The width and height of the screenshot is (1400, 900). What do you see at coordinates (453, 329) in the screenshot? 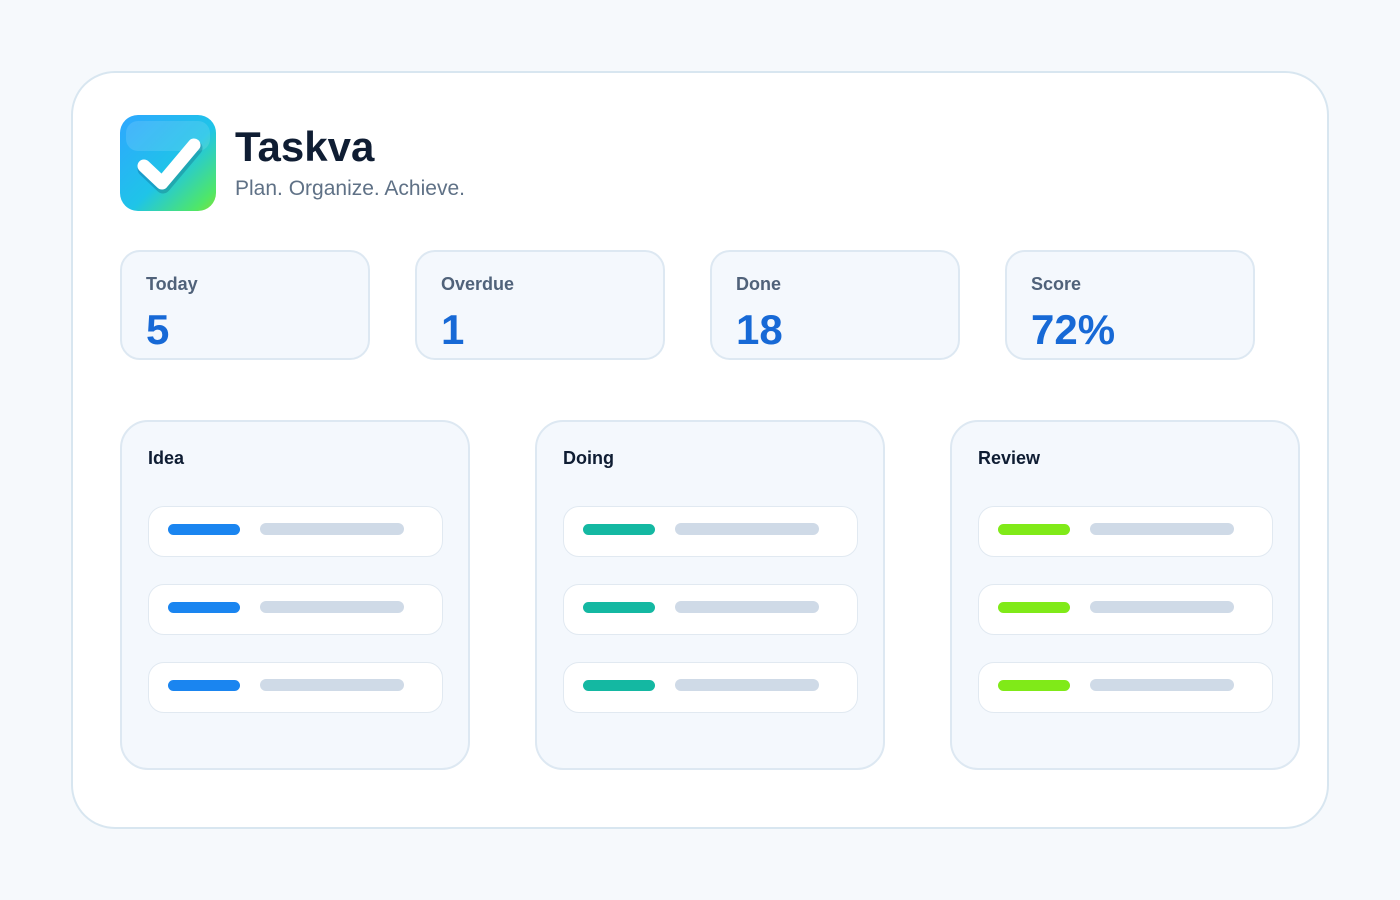
I see `stat-value: 1` at bounding box center [453, 329].